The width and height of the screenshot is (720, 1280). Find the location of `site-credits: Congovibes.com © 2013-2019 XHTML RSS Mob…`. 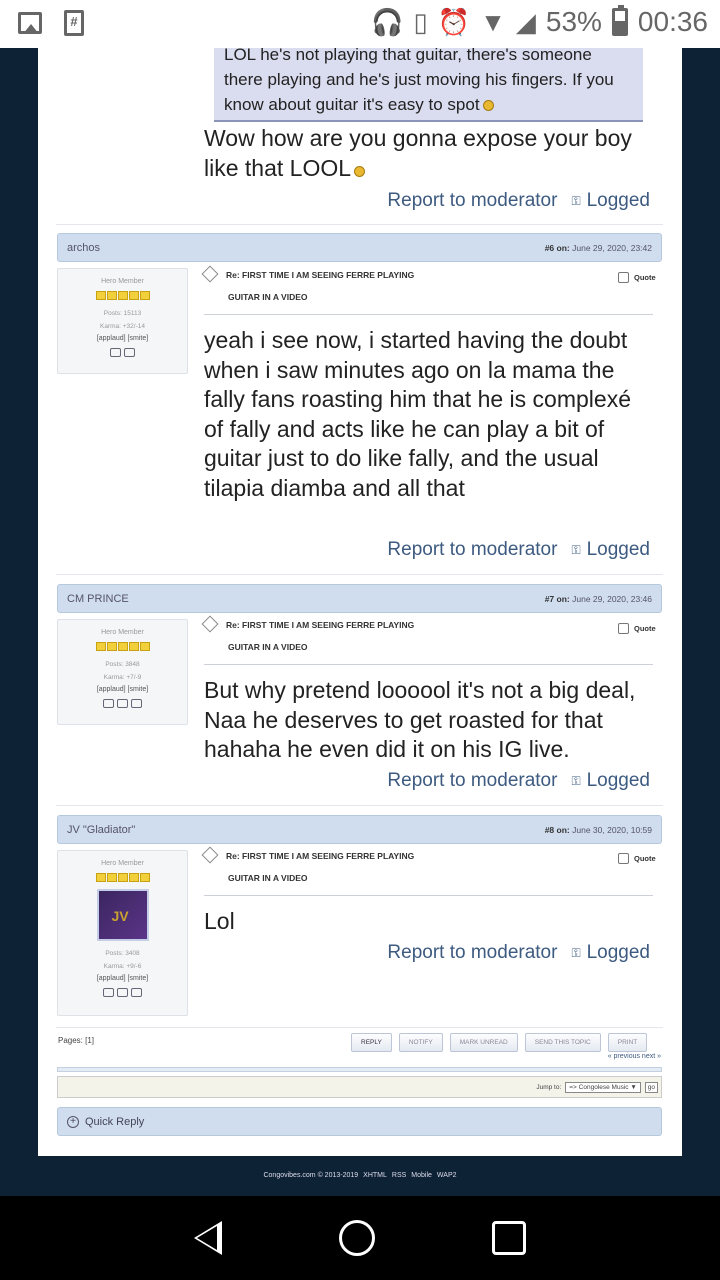

site-credits: Congovibes.com © 2013-2019 XHTML RSS Mob… is located at coordinates (360, 1175).